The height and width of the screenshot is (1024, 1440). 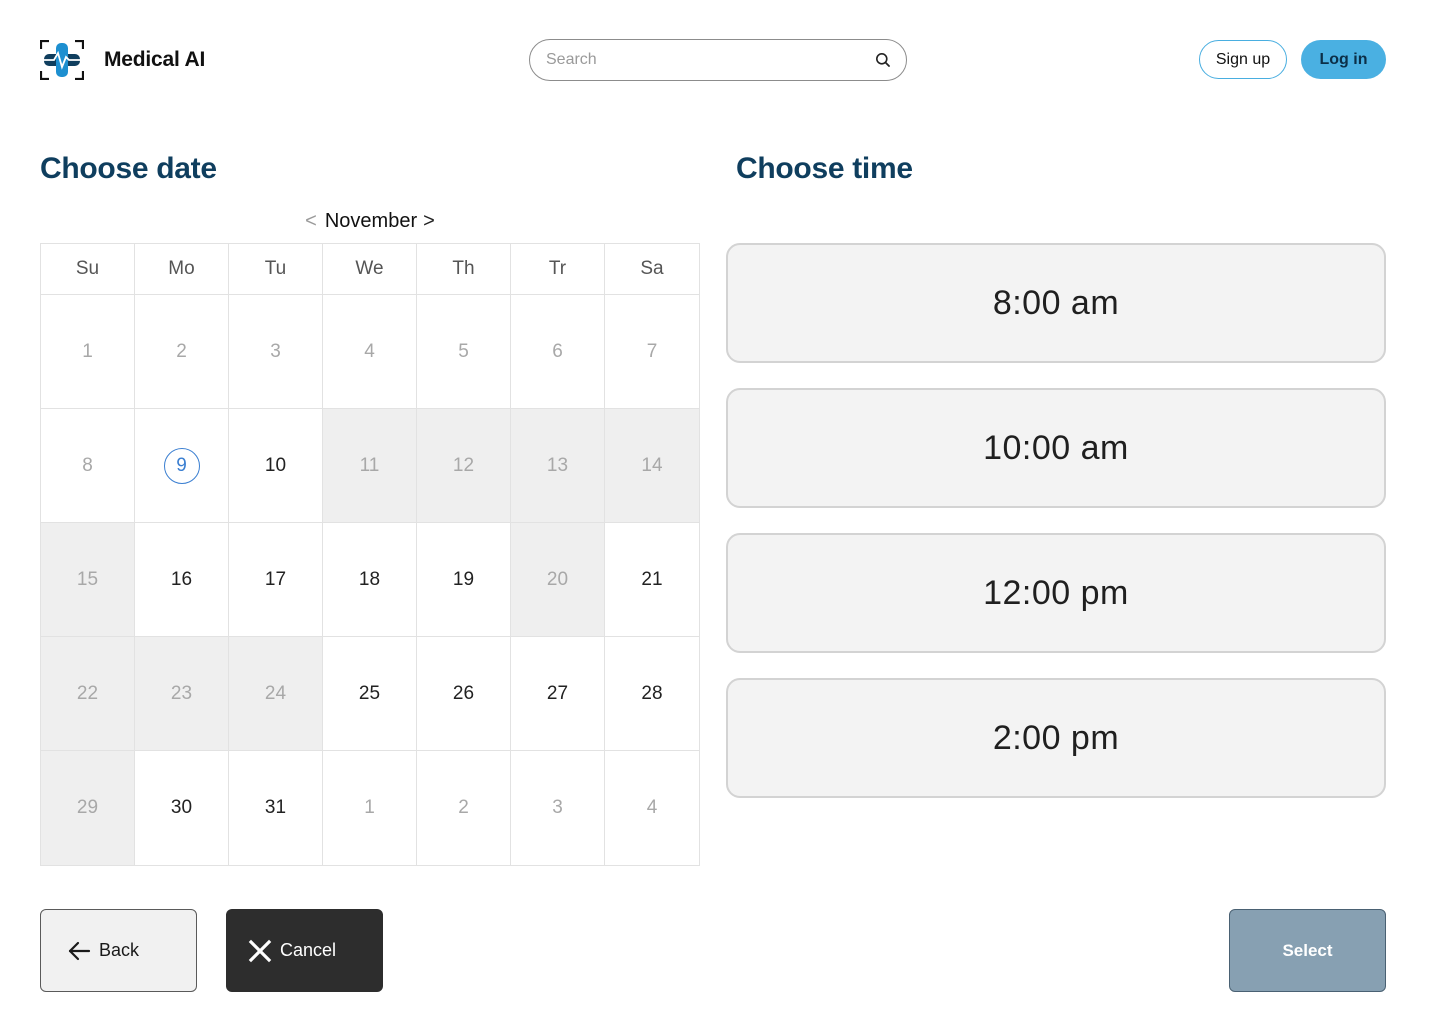 What do you see at coordinates (88, 808) in the screenshot?
I see `calendar-day: 29` at bounding box center [88, 808].